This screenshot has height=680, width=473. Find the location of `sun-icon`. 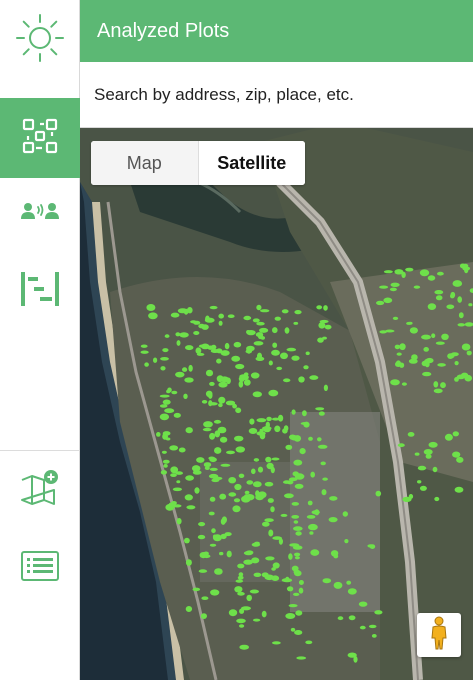

sun-icon is located at coordinates (40, 40).